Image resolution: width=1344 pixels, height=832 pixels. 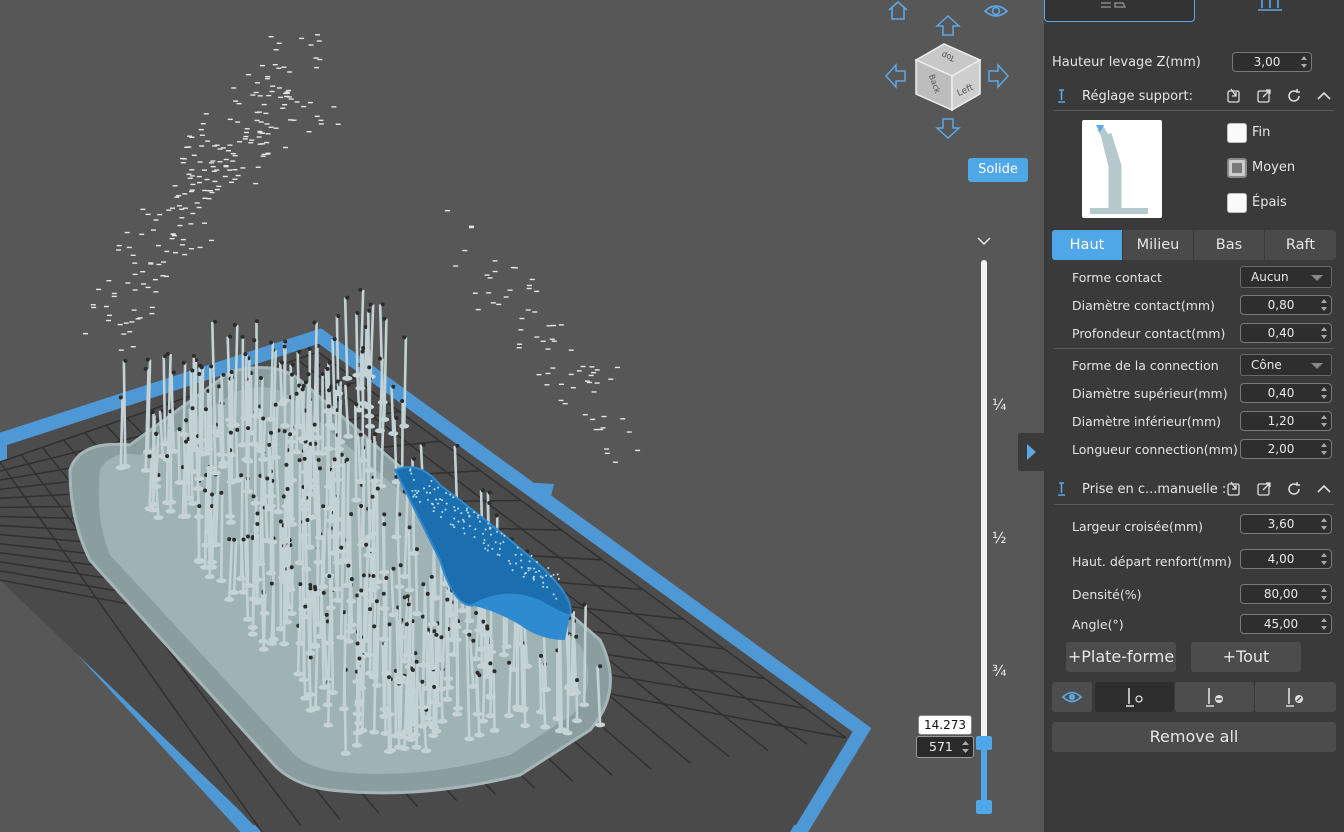 What do you see at coordinates (1031, 452) in the screenshot?
I see `panel-toggle-button` at bounding box center [1031, 452].